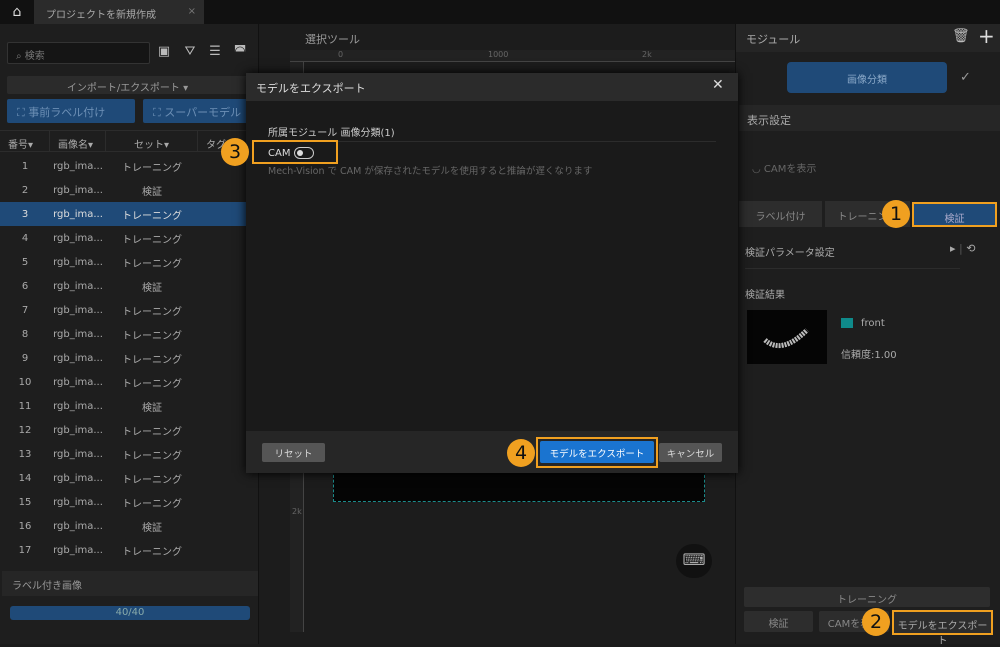  I want to click on play-icon: ▸, so click(953, 248).